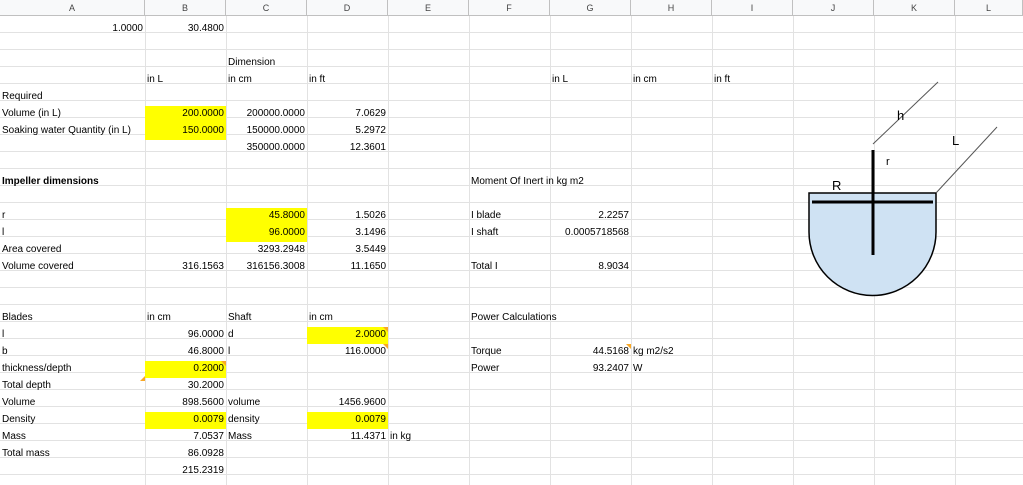 Image resolution: width=1023 pixels, height=485 pixels. I want to click on cell-d19: in cm, so click(347, 318).